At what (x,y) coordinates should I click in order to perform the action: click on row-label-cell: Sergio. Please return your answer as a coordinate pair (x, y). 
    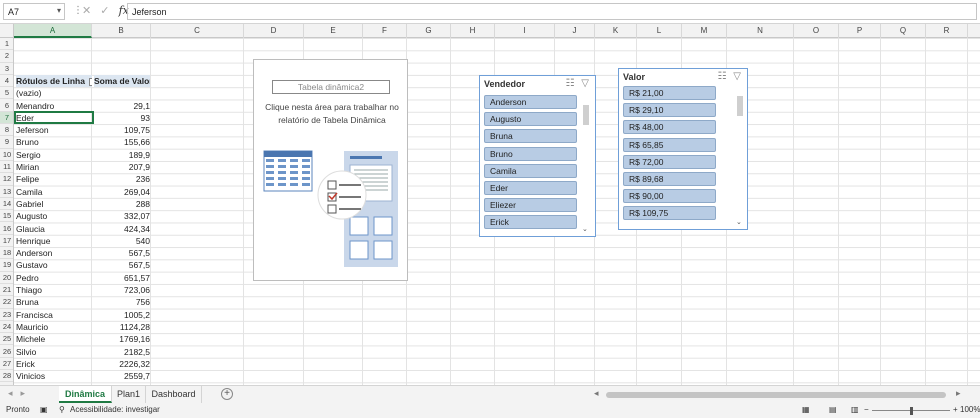
    Looking at the image, I should click on (54, 155).